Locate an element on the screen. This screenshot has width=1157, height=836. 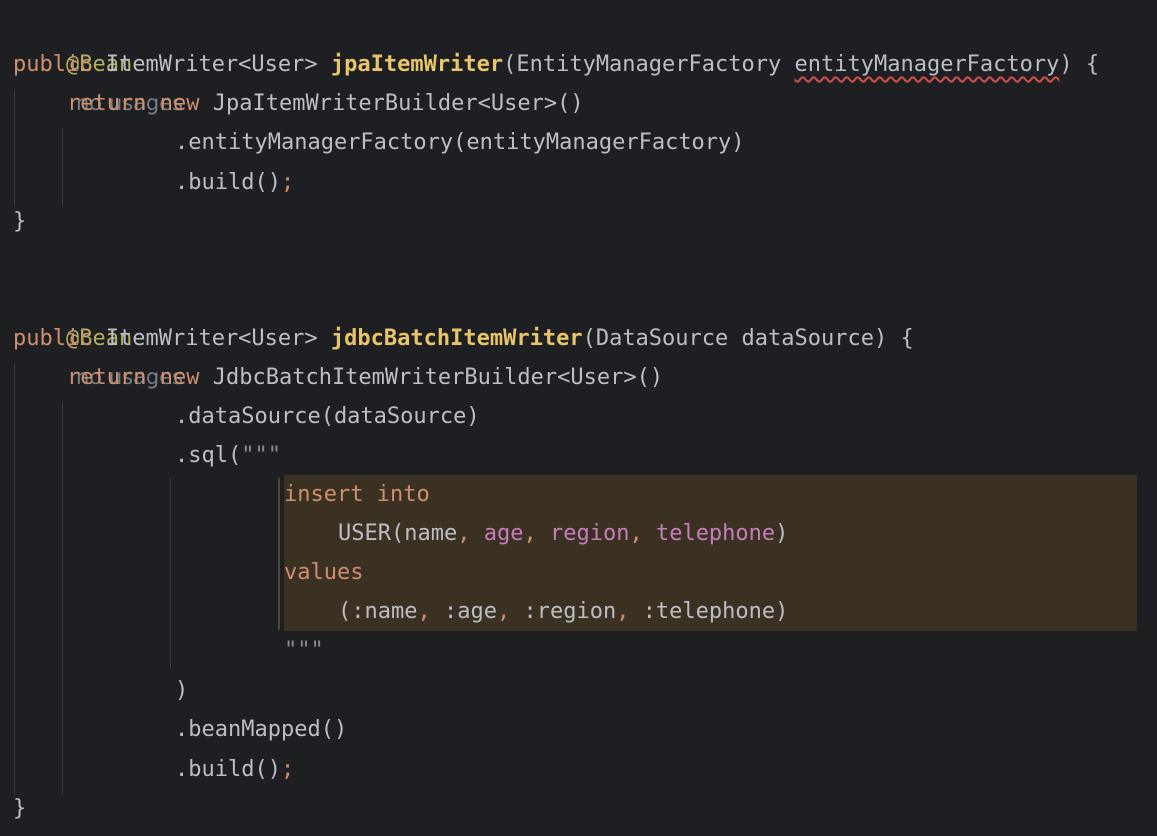
code-line: """ is located at coordinates (304, 650).